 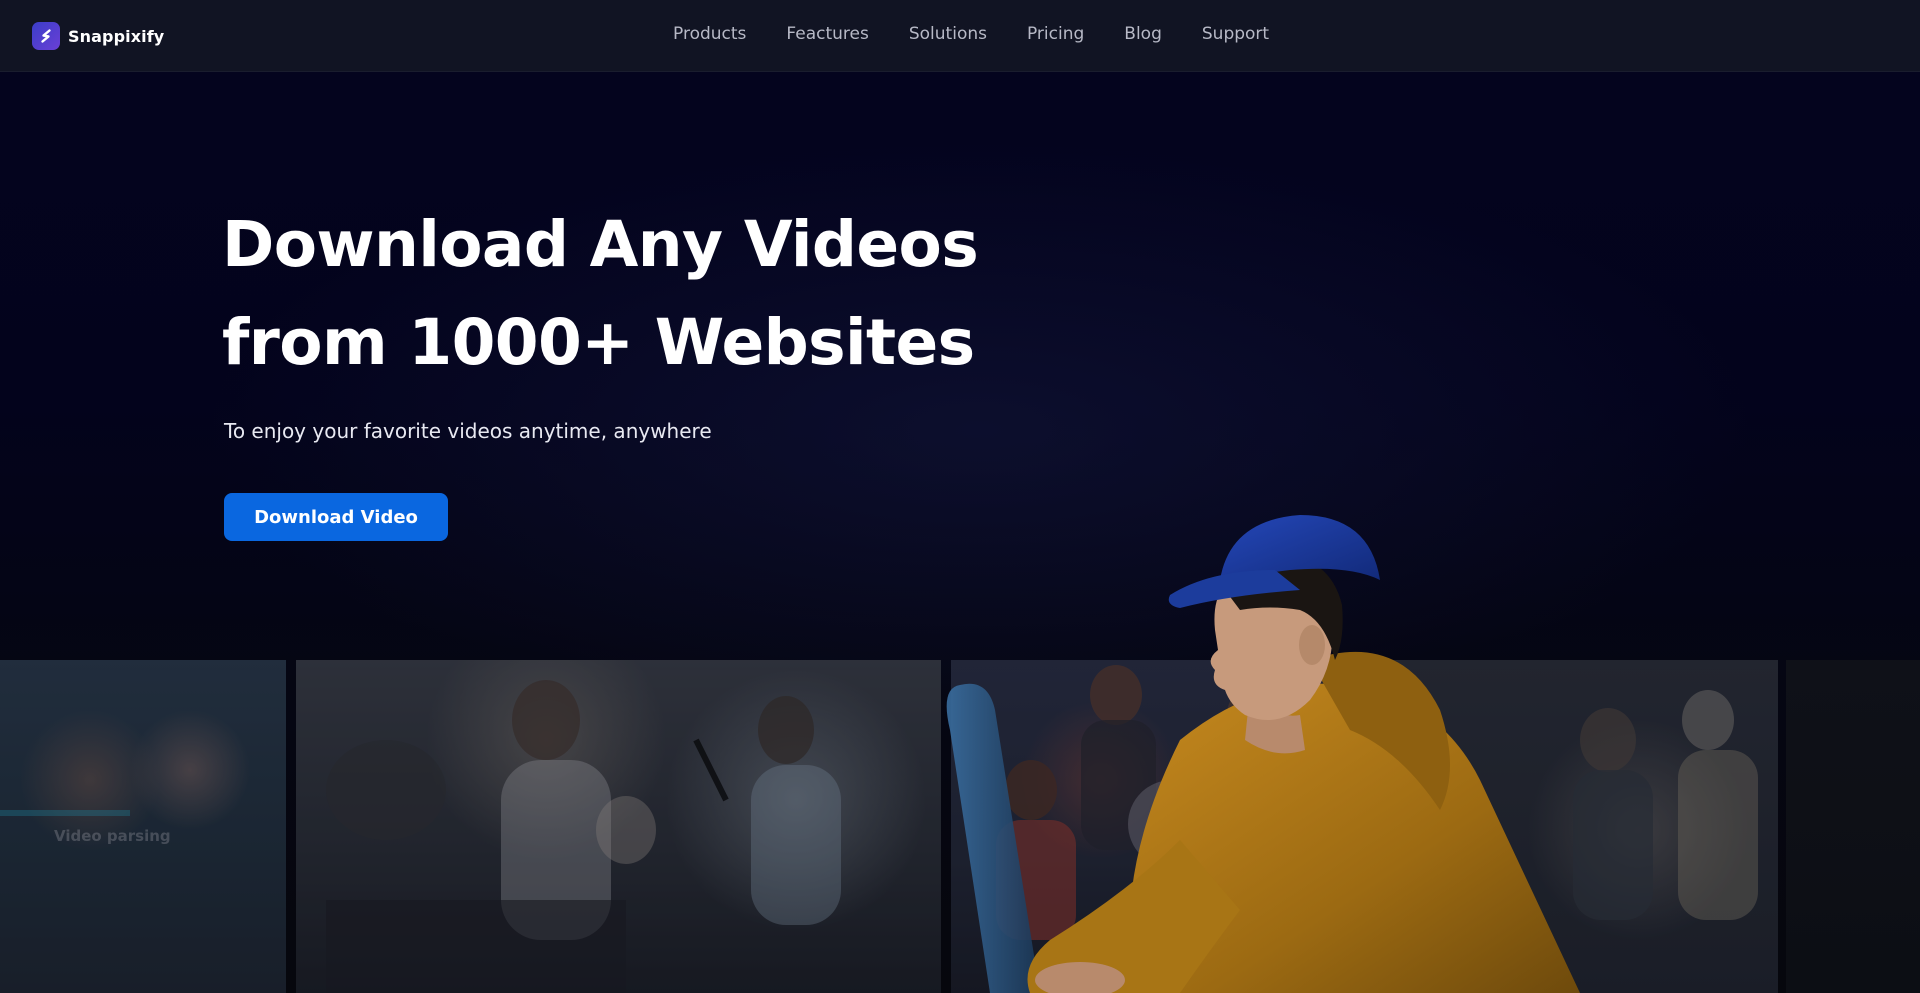 I want to click on s-logo-icon, so click(x=46, y=36).